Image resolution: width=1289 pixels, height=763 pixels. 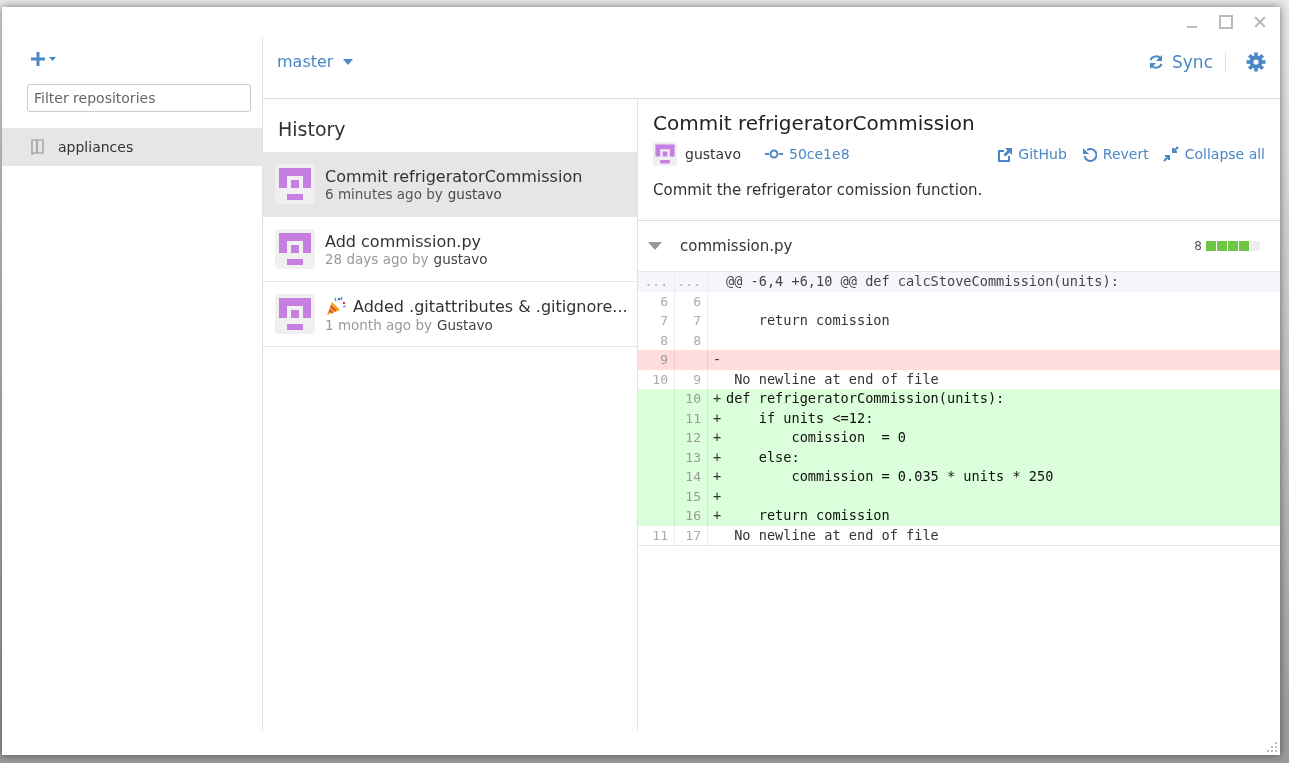 I want to click on resize-grip-icon, so click(x=1272, y=747).